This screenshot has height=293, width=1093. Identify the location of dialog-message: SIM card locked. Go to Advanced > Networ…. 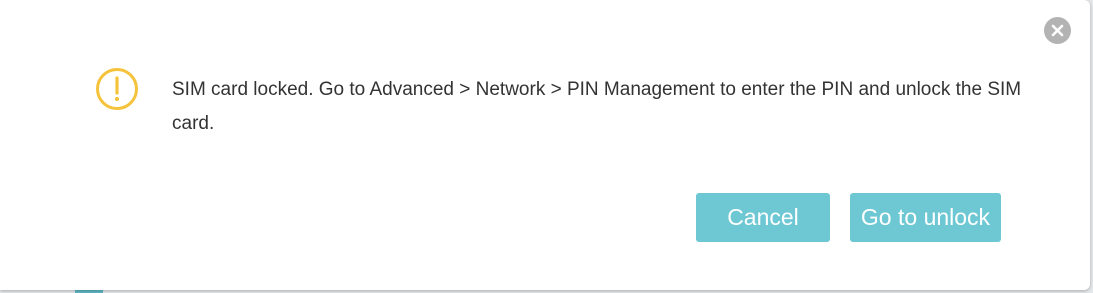
(597, 106).